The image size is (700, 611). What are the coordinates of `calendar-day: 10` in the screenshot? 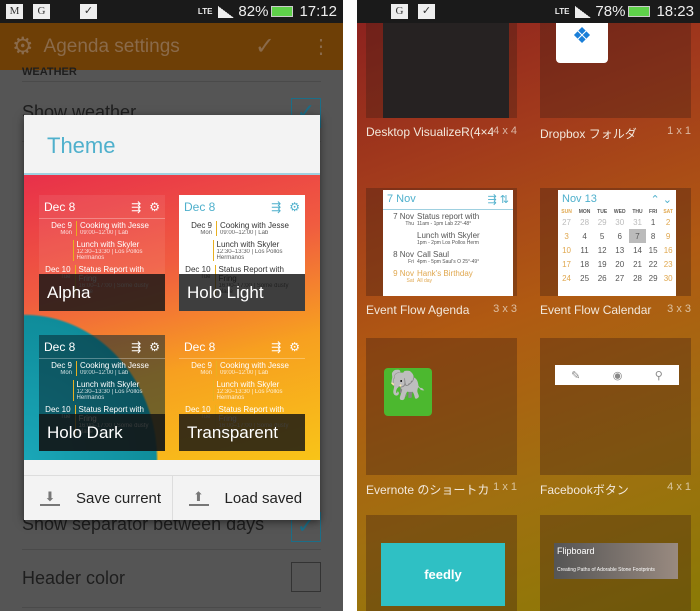 It's located at (566, 250).